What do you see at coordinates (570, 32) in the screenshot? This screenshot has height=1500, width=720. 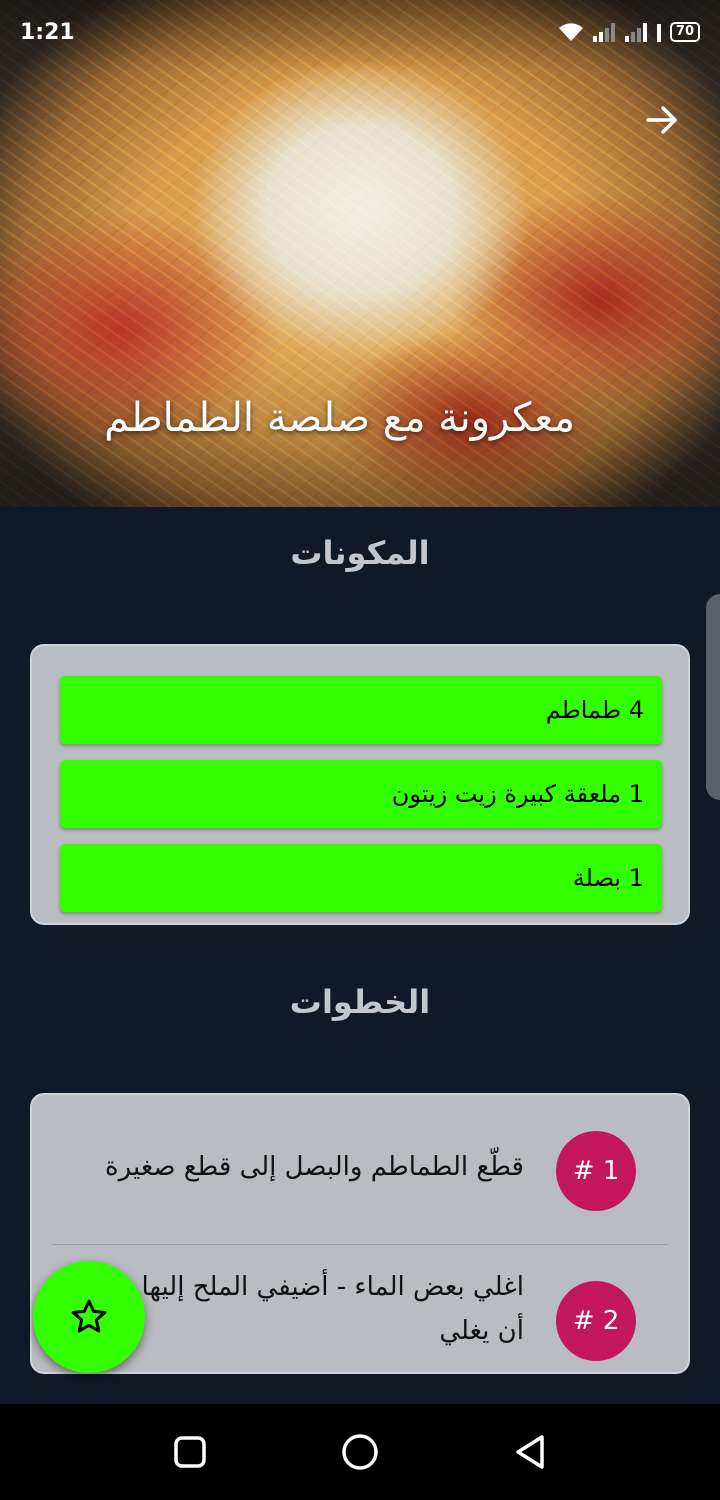 I see `wifi-icon` at bounding box center [570, 32].